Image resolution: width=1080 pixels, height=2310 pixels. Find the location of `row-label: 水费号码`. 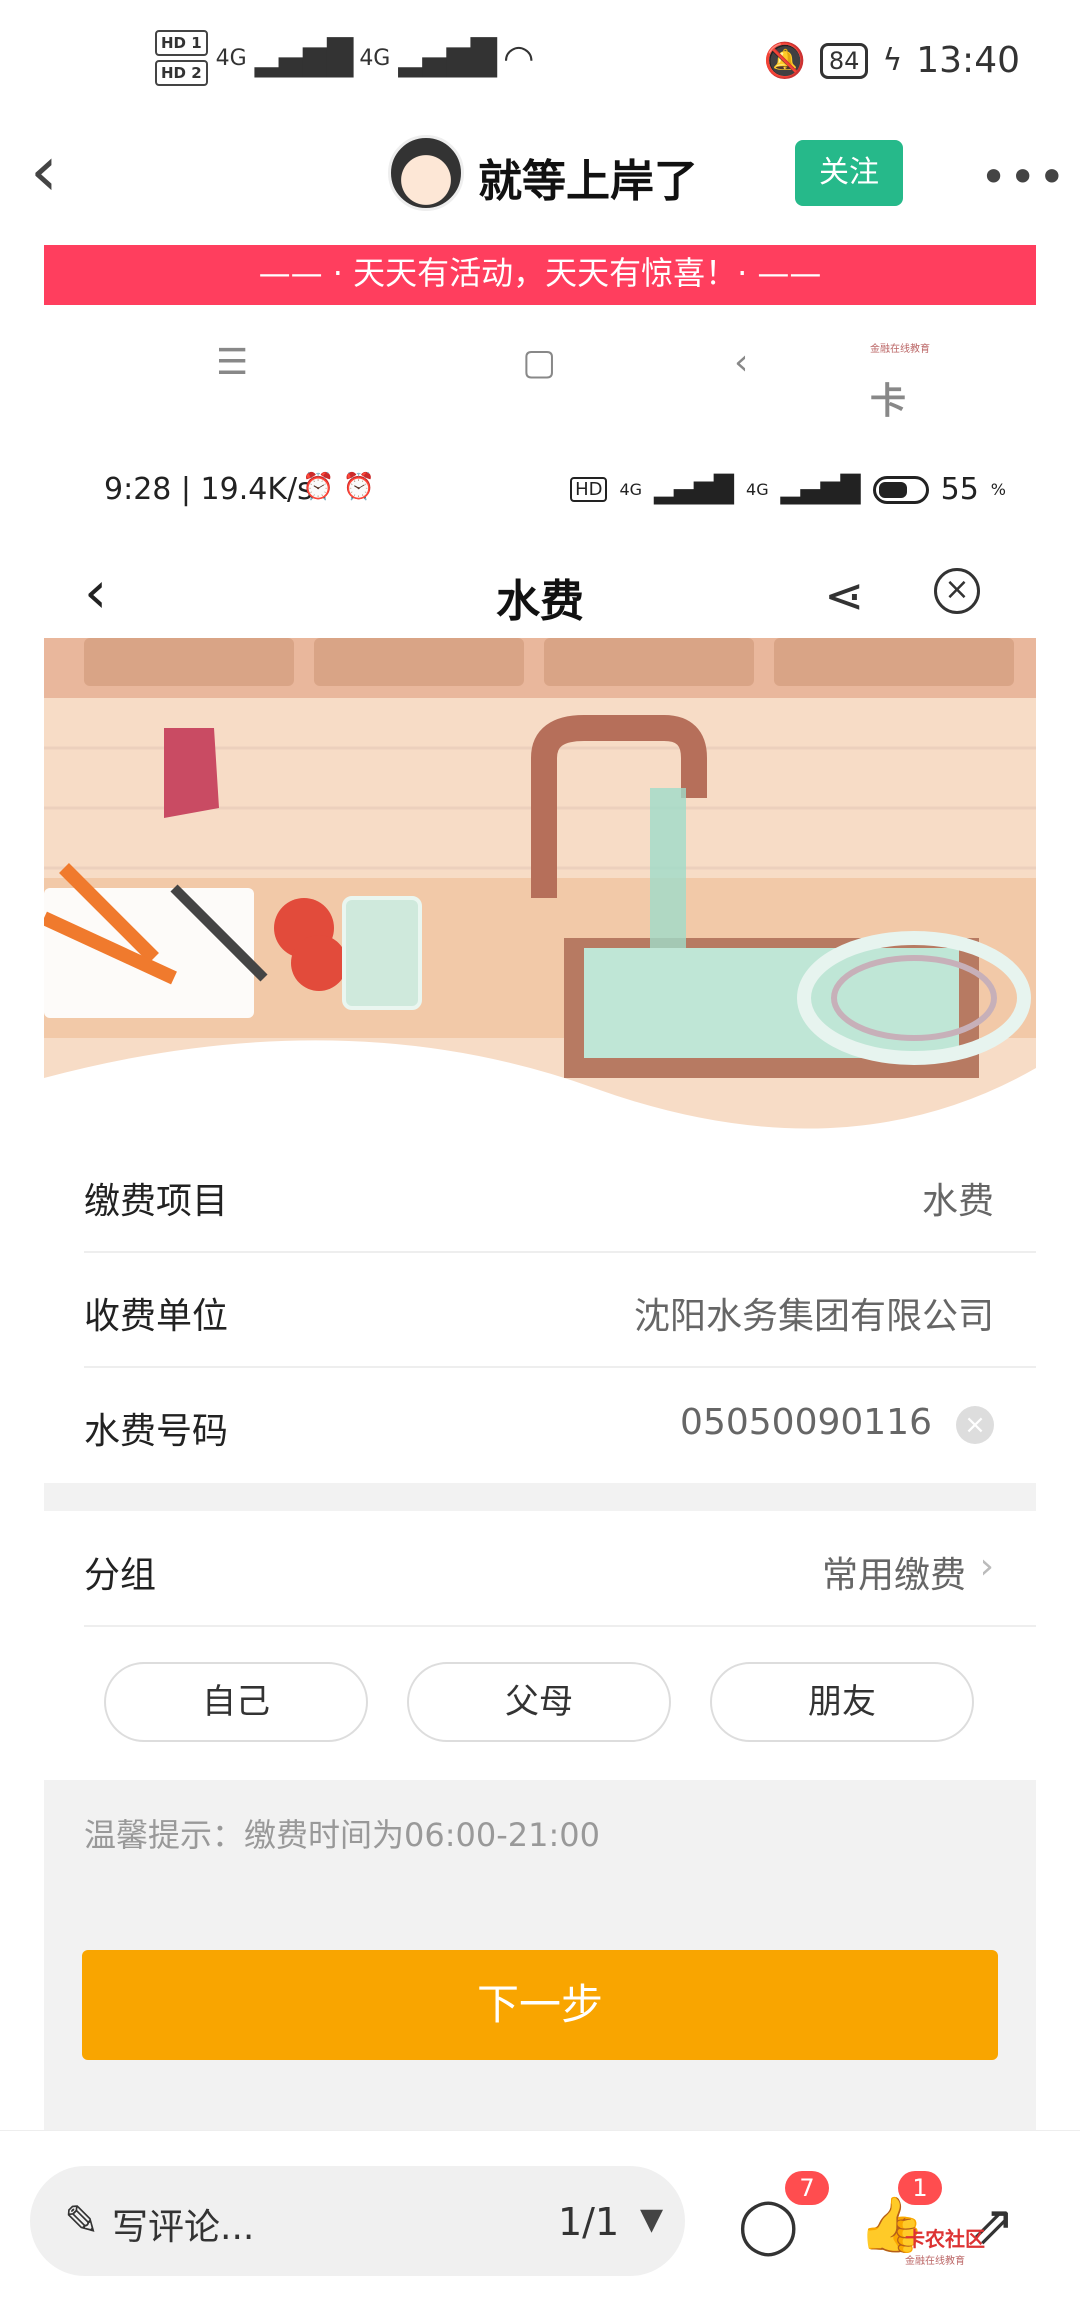

row-label: 水费号码 is located at coordinates (156, 1431).